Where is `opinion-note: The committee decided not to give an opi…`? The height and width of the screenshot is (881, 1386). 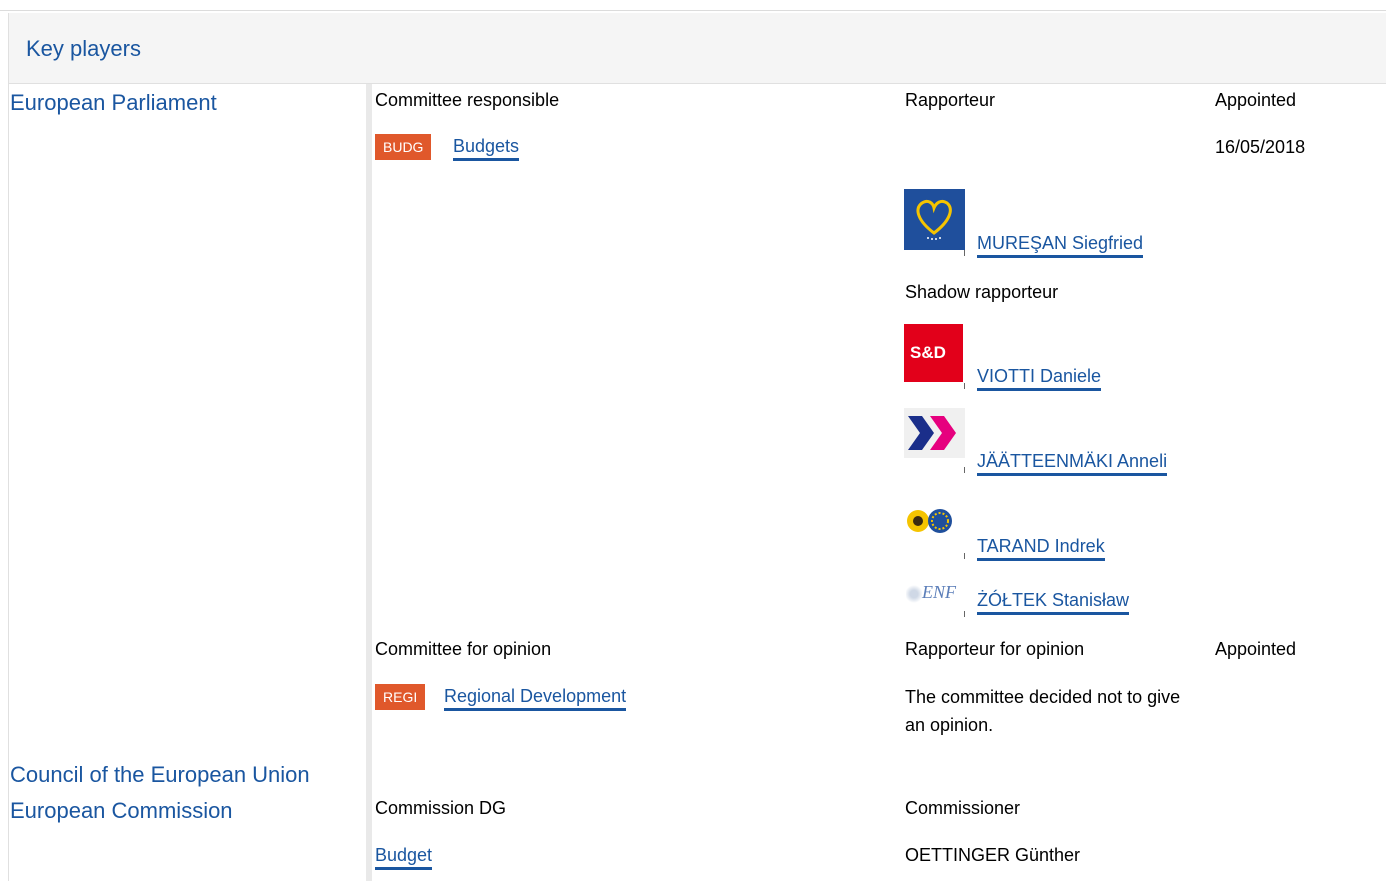 opinion-note: The committee decided not to give an opi… is located at coordinates (1043, 711).